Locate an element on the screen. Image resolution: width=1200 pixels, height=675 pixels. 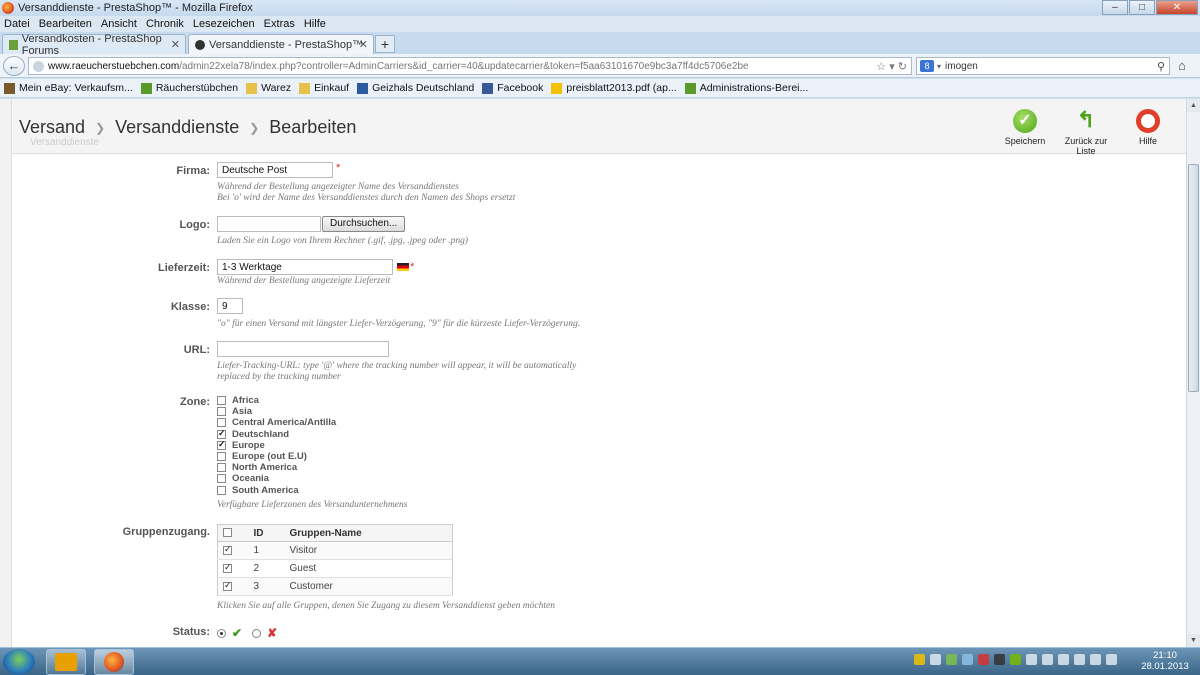
zone-item: North America is located at coordinates (312, 467).